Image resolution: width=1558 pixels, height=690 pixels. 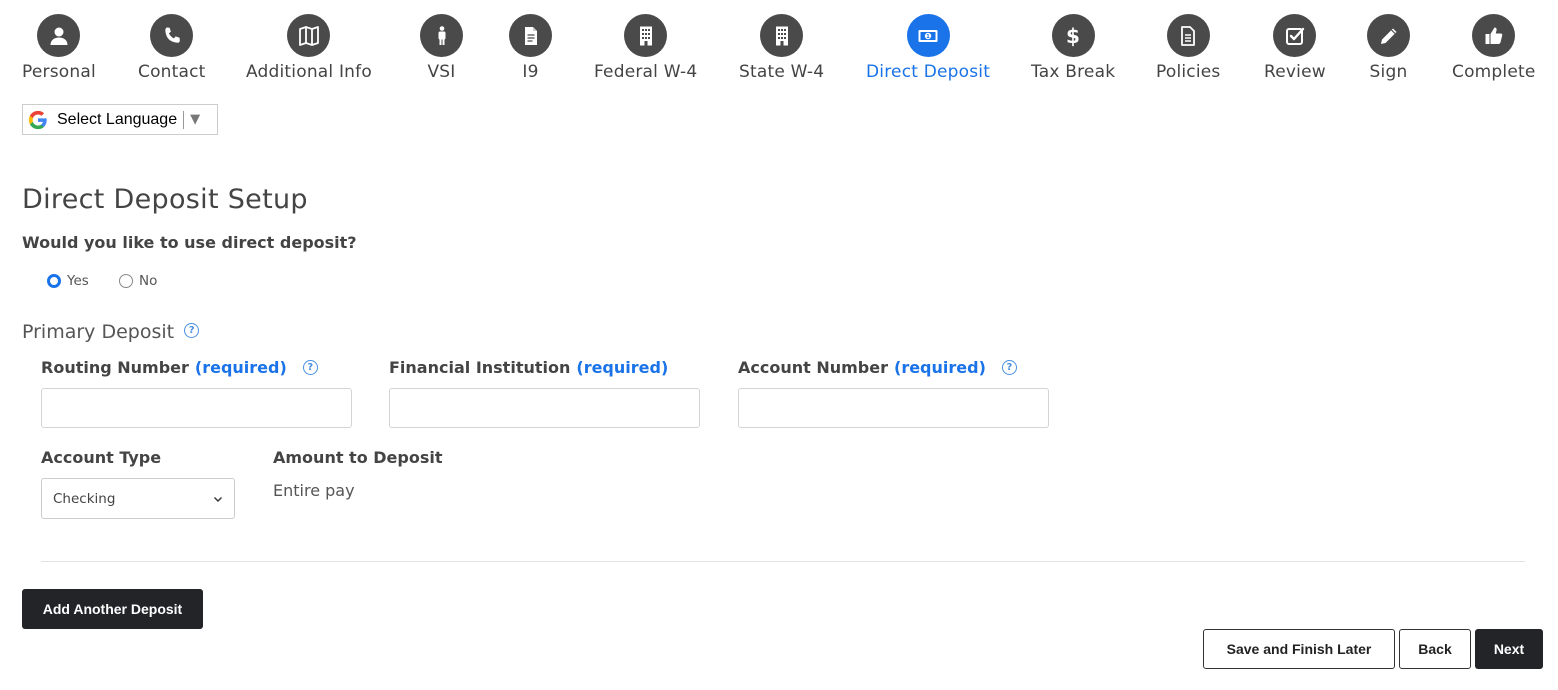 What do you see at coordinates (98, 332) in the screenshot?
I see `primary-deposit-title: Primary Deposit` at bounding box center [98, 332].